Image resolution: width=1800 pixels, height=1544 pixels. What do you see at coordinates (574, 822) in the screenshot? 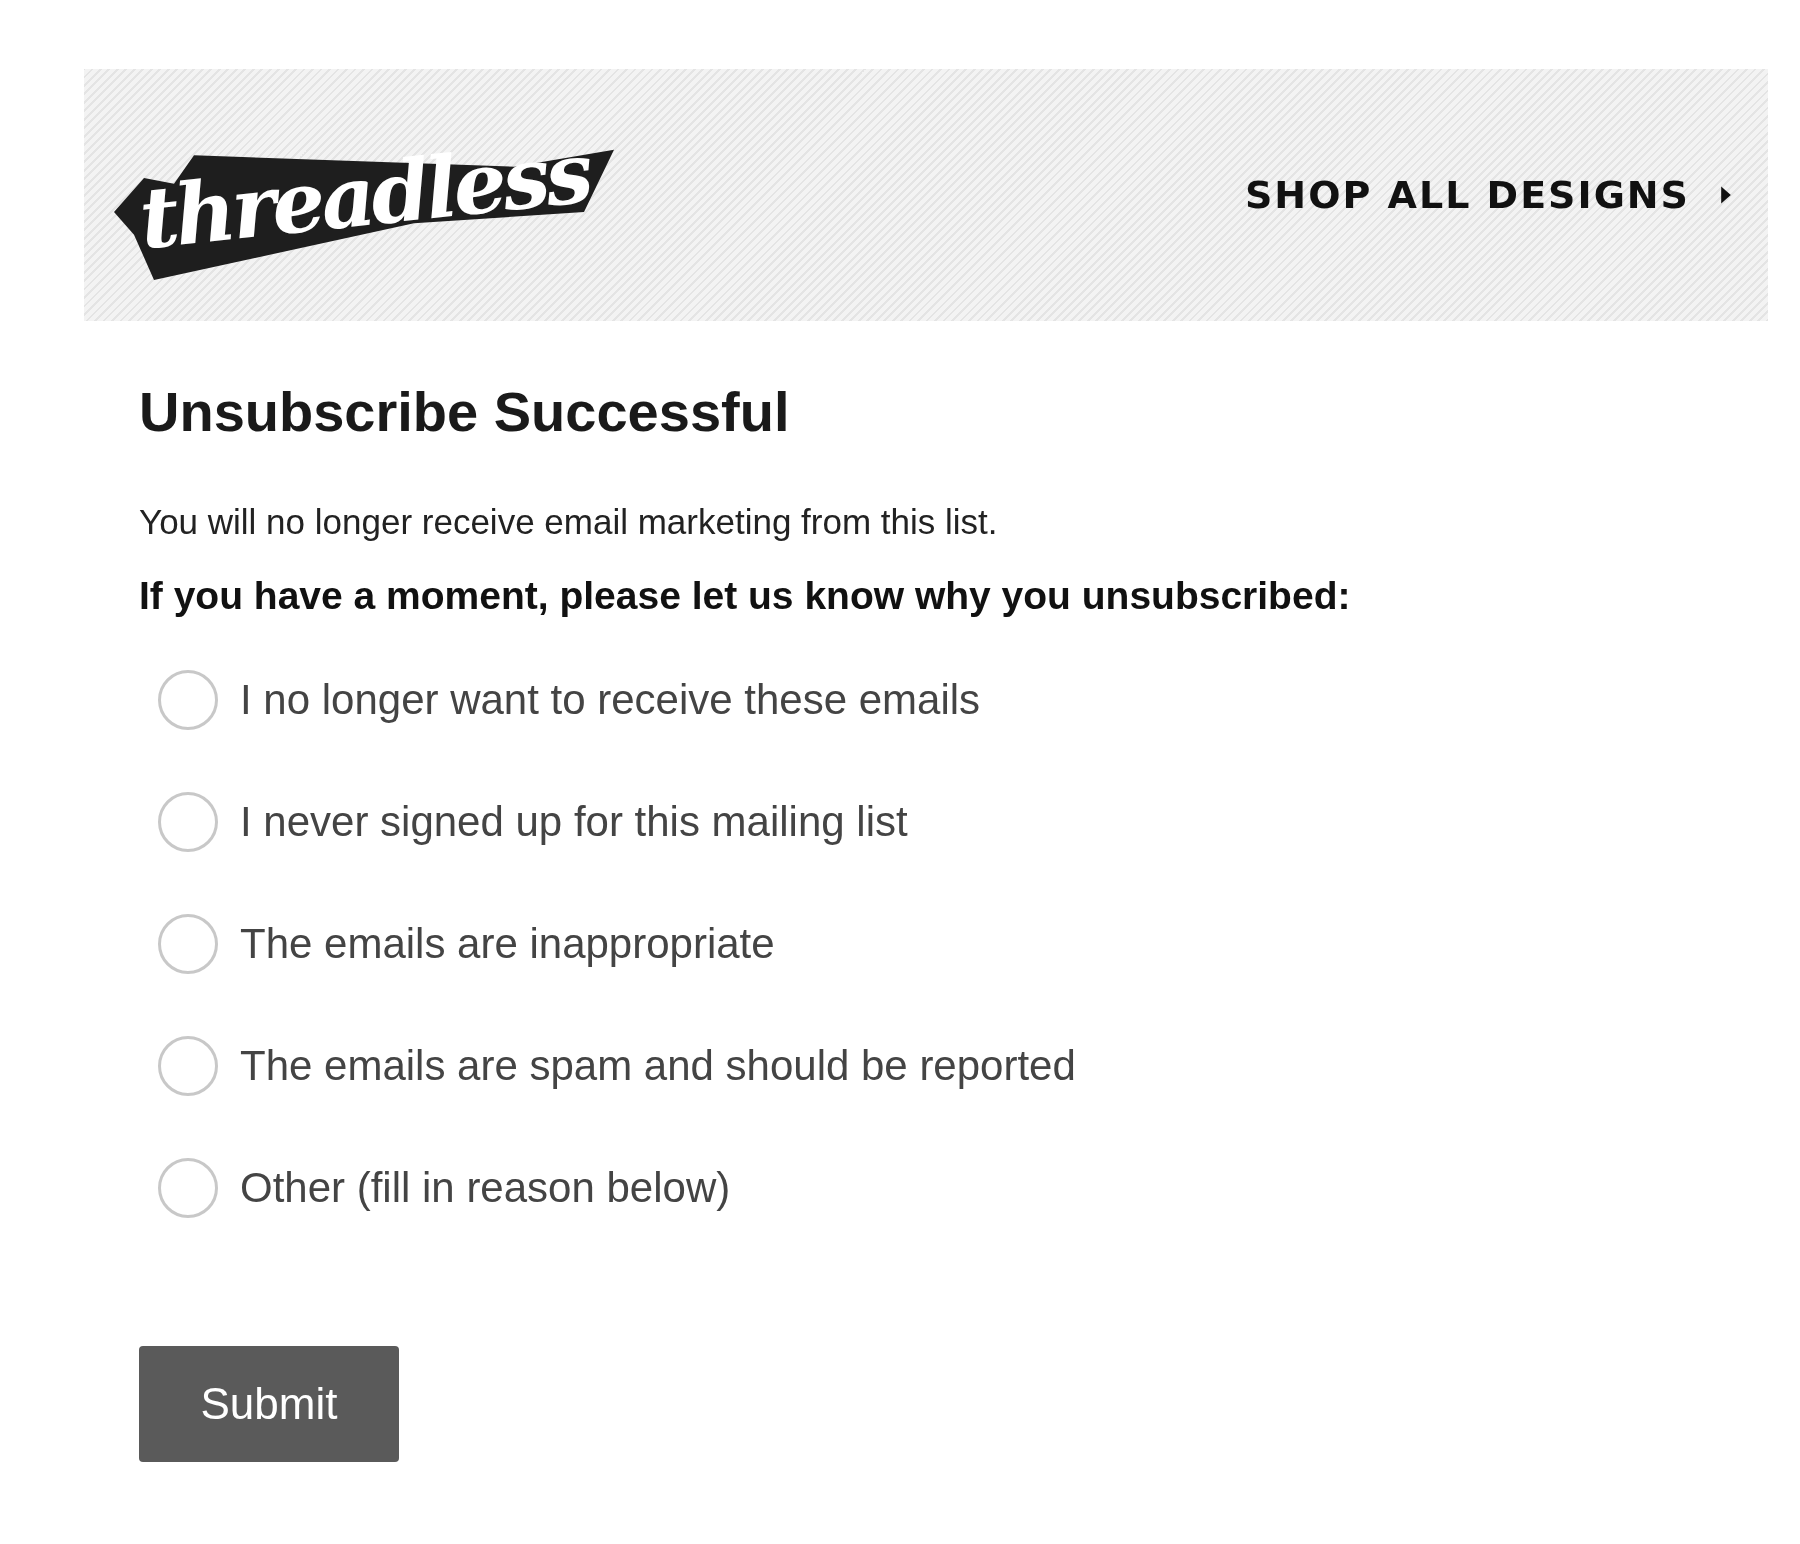
I see `reason-label: I never signed up for this mailing list` at bounding box center [574, 822].